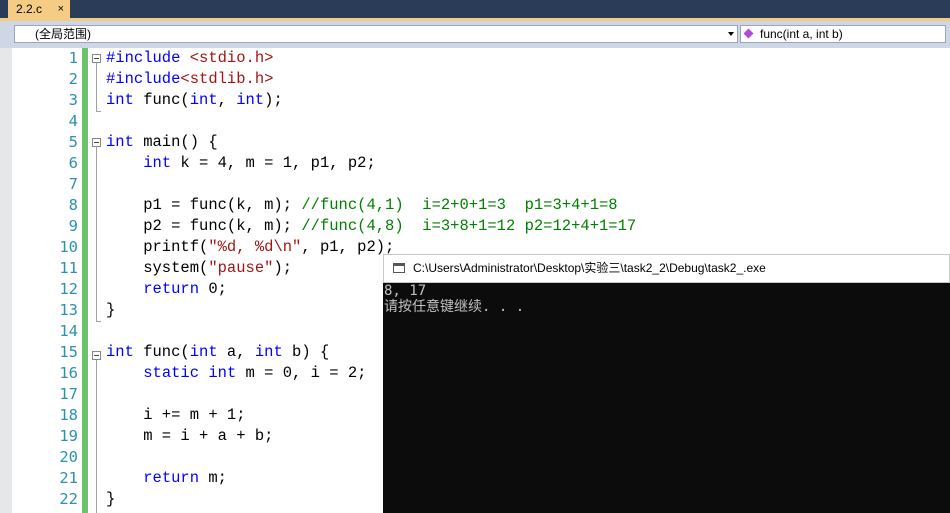 The image size is (950, 513). I want to click on close-icon: ×, so click(61, 9).